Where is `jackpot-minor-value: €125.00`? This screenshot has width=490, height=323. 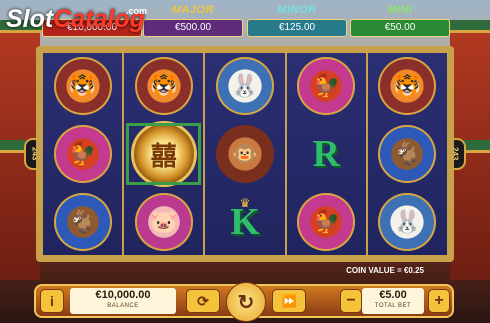
jackpot-minor-value: €125.00 is located at coordinates (297, 28).